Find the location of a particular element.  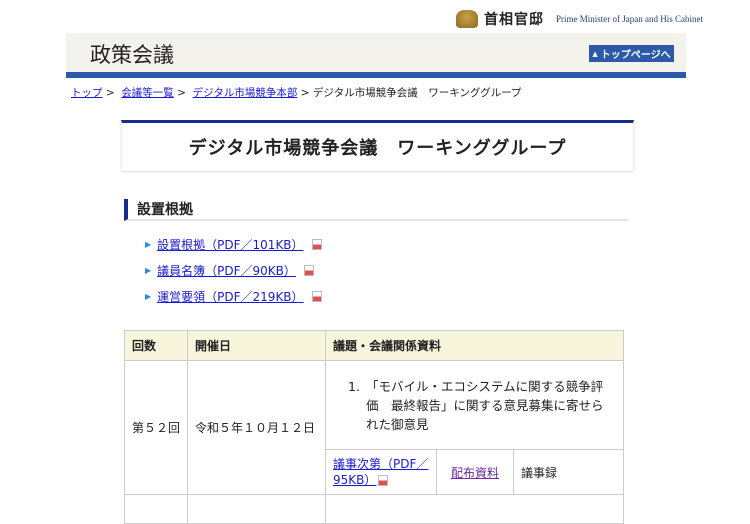

cell-date: 令和５年１０月１２日 is located at coordinates (256, 427).